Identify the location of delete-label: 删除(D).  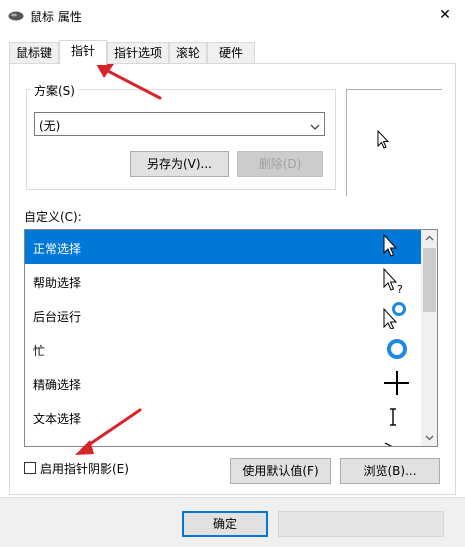
(280, 164).